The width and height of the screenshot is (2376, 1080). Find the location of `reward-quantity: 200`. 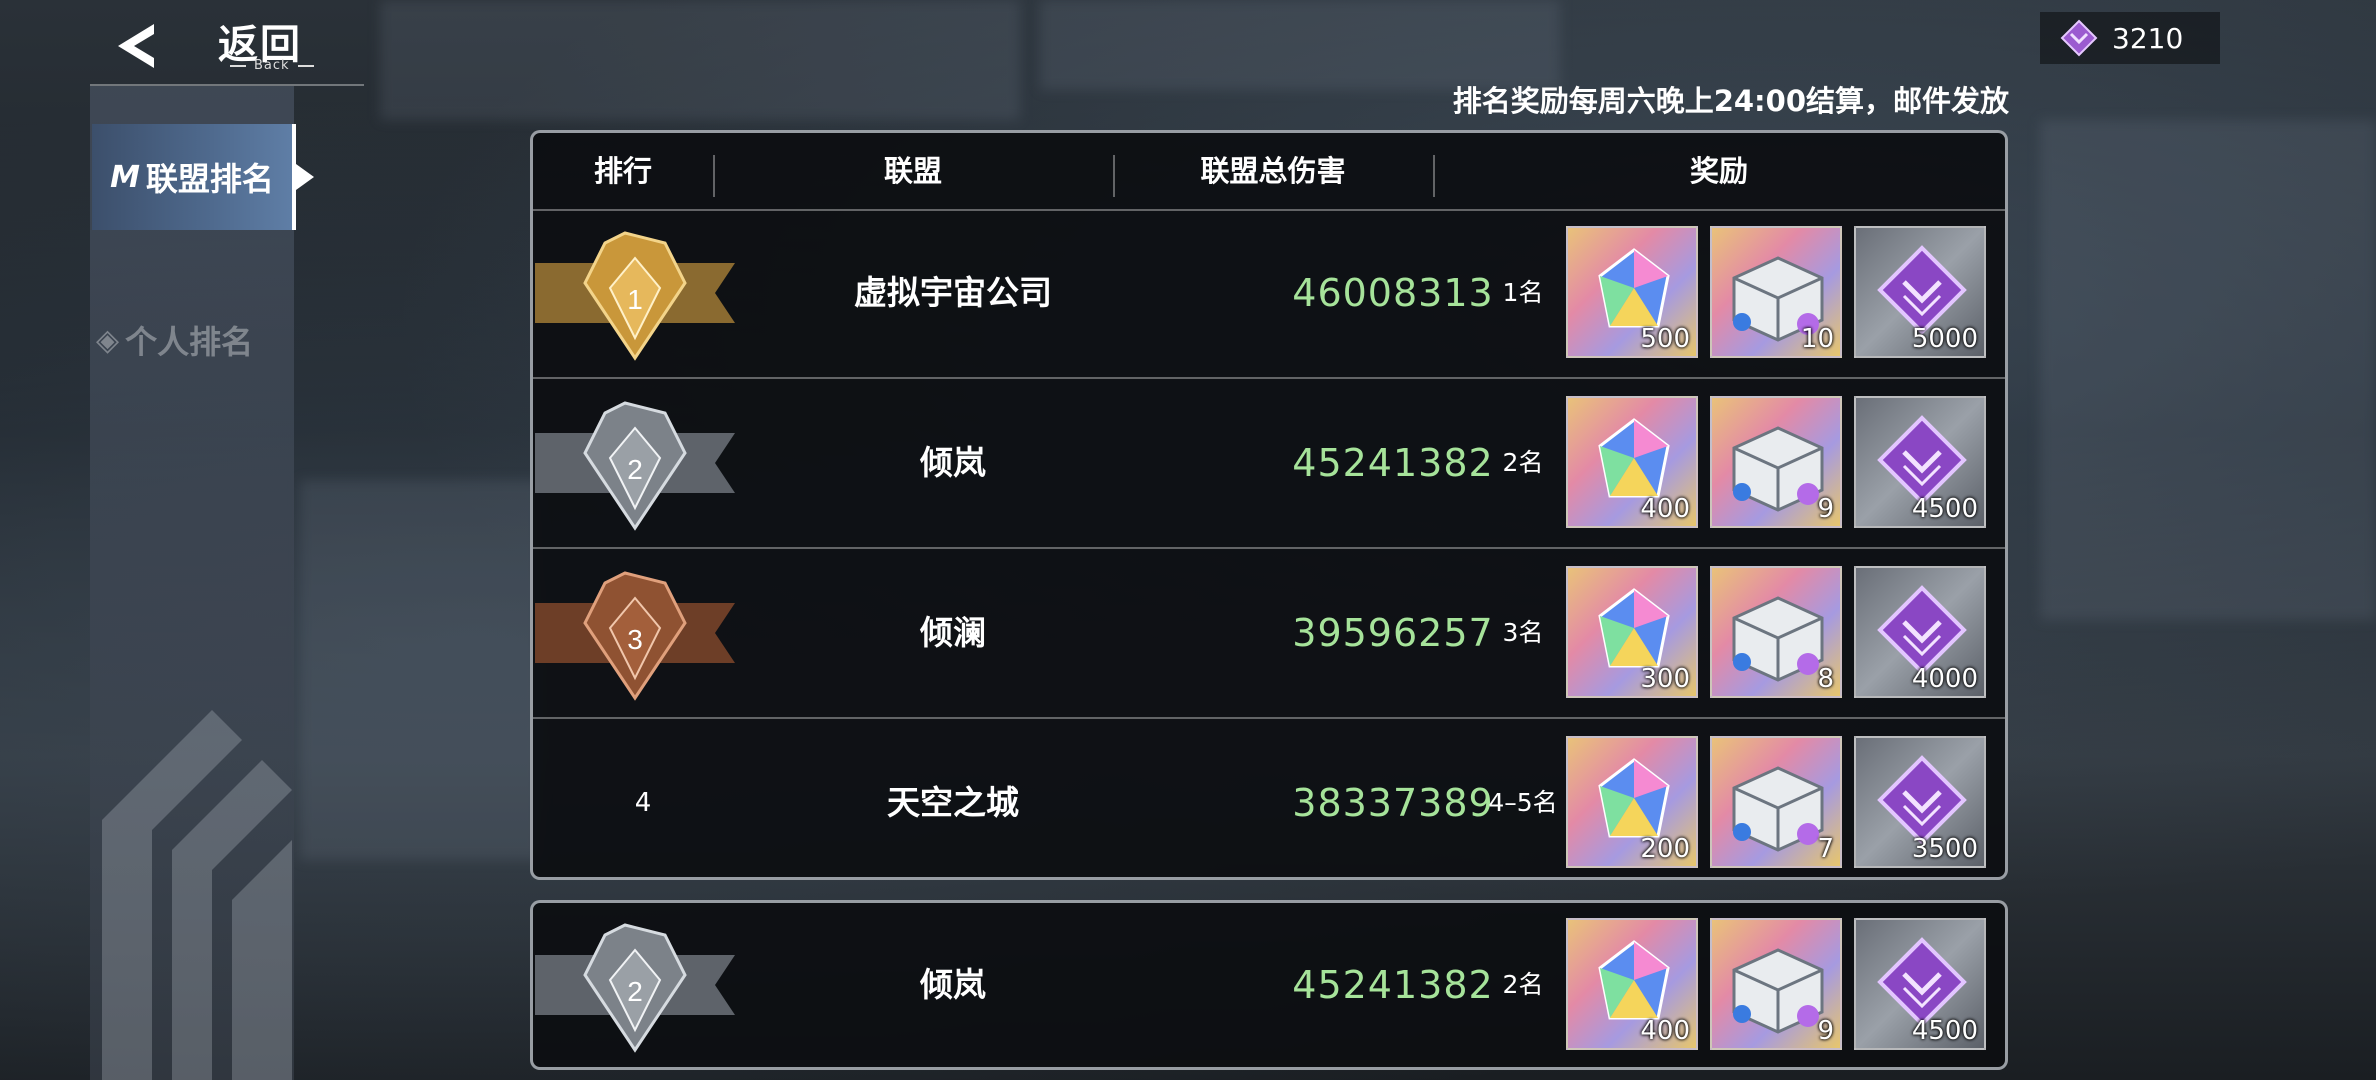

reward-quantity: 200 is located at coordinates (1665, 849).